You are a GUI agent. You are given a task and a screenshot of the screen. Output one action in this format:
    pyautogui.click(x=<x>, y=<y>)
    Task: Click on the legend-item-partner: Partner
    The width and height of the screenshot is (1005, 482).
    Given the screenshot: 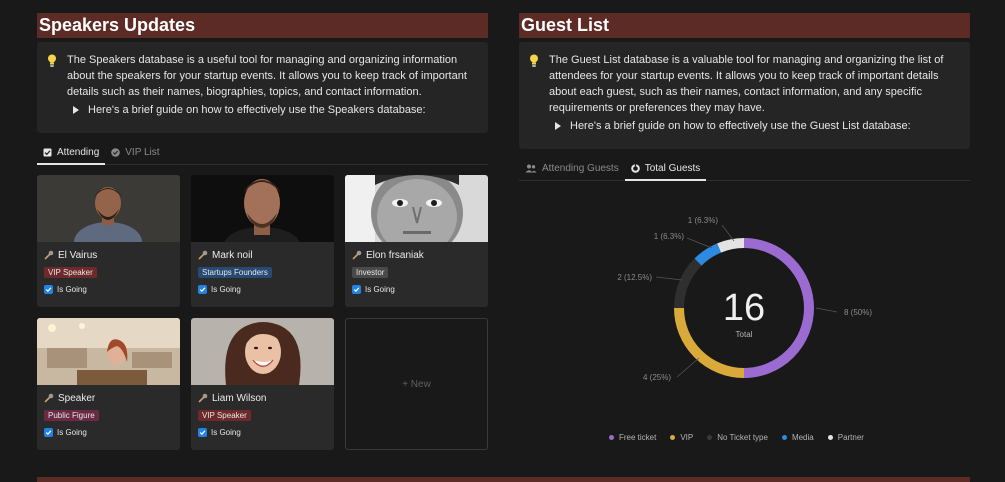 What is the action you would take?
    pyautogui.click(x=845, y=437)
    